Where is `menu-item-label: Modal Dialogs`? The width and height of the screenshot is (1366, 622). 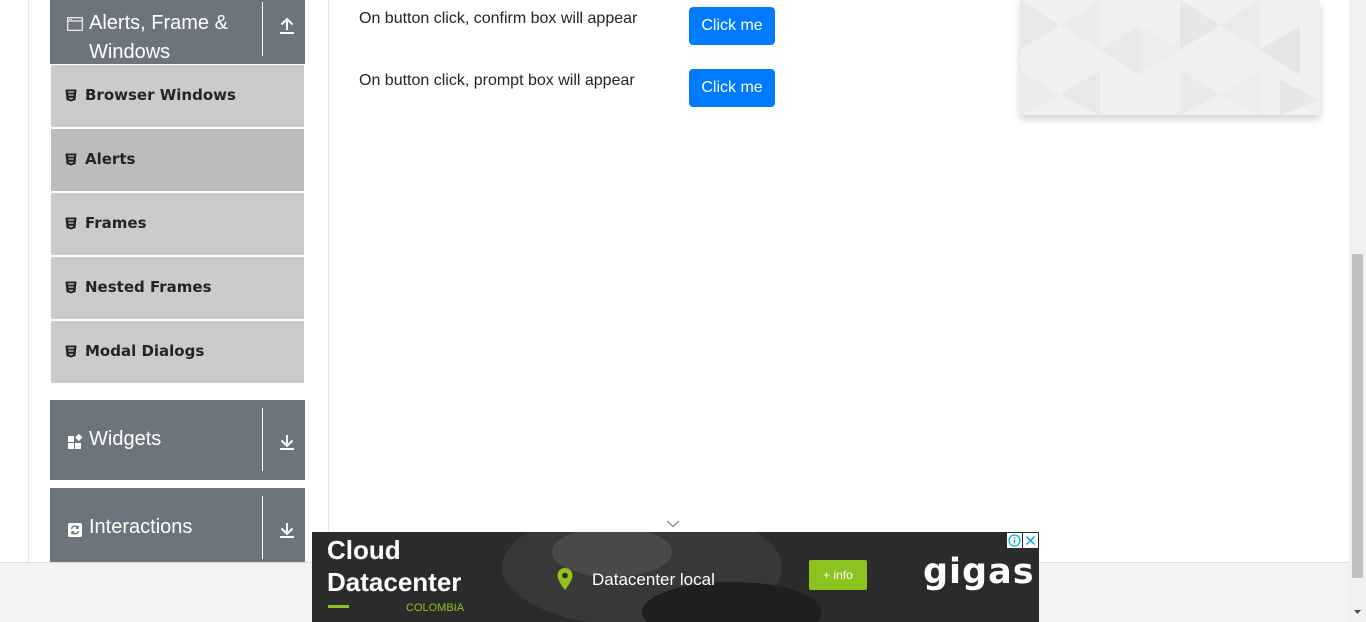 menu-item-label: Modal Dialogs is located at coordinates (145, 351).